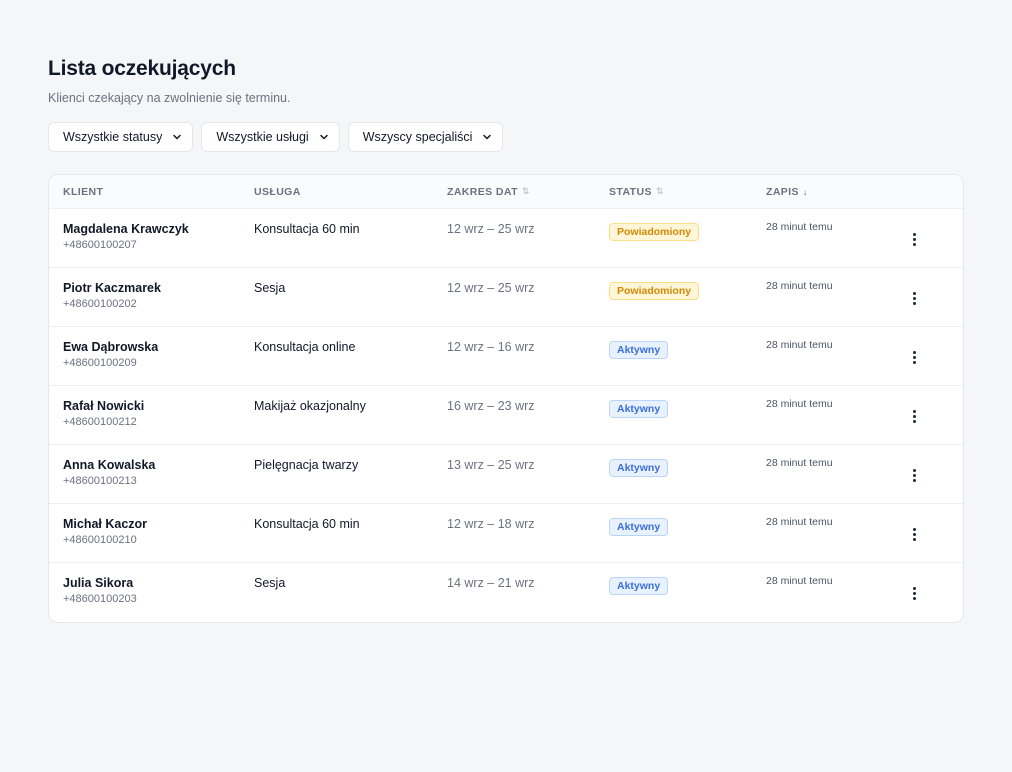 This screenshot has width=1012, height=772. What do you see at coordinates (100, 422) in the screenshot?
I see `client-phone: +48600100212` at bounding box center [100, 422].